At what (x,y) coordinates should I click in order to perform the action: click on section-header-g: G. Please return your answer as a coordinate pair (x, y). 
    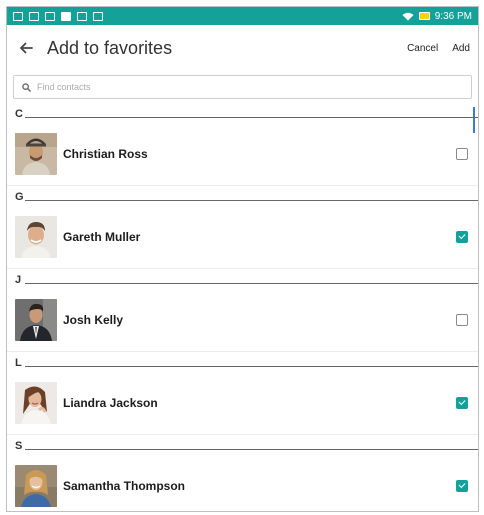
    Looking at the image, I should click on (242, 195).